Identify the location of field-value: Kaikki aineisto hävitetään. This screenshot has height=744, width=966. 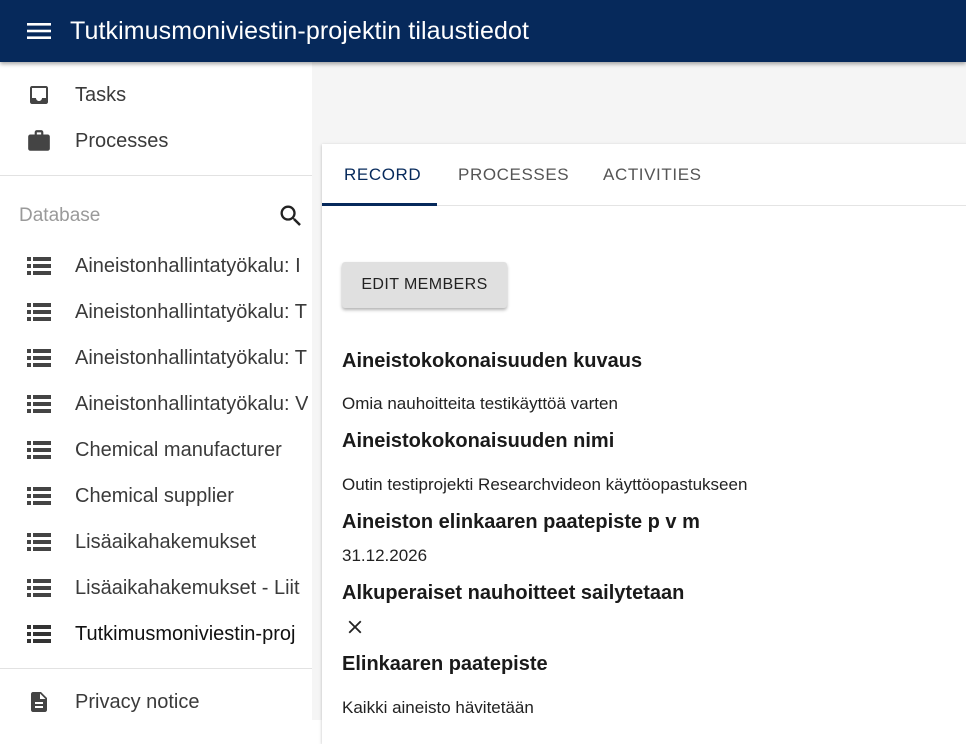
(438, 707).